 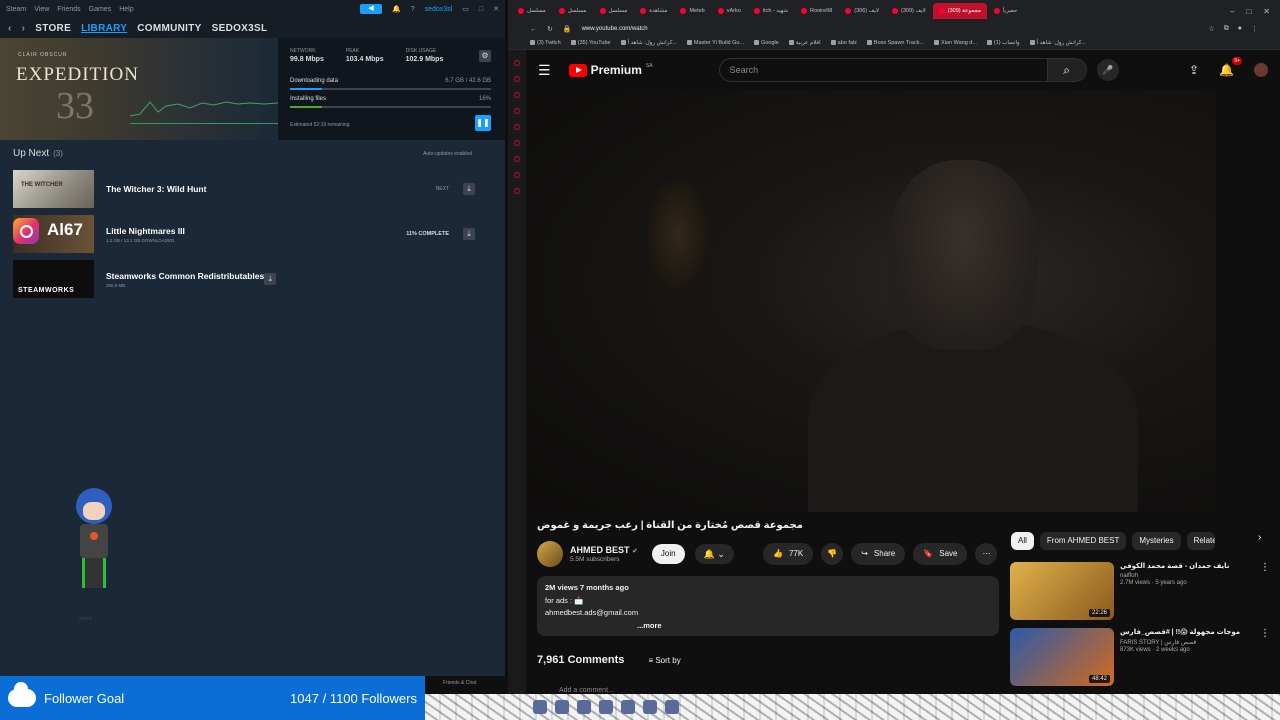 I want to click on steam-menu-games: Games, so click(x=100, y=9).